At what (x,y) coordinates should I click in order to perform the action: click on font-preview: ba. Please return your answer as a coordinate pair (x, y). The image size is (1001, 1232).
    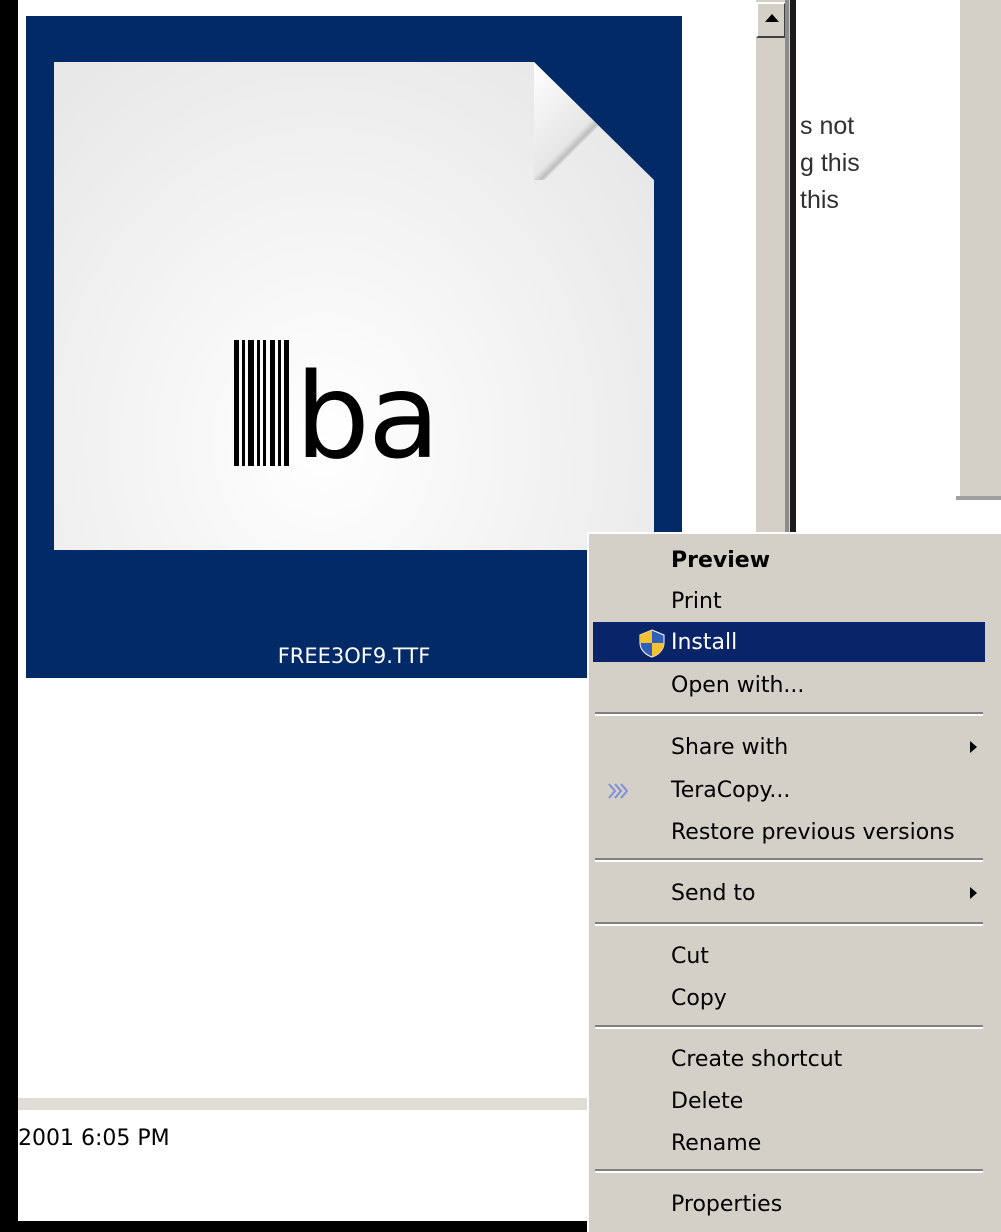
    Looking at the image, I should click on (337, 408).